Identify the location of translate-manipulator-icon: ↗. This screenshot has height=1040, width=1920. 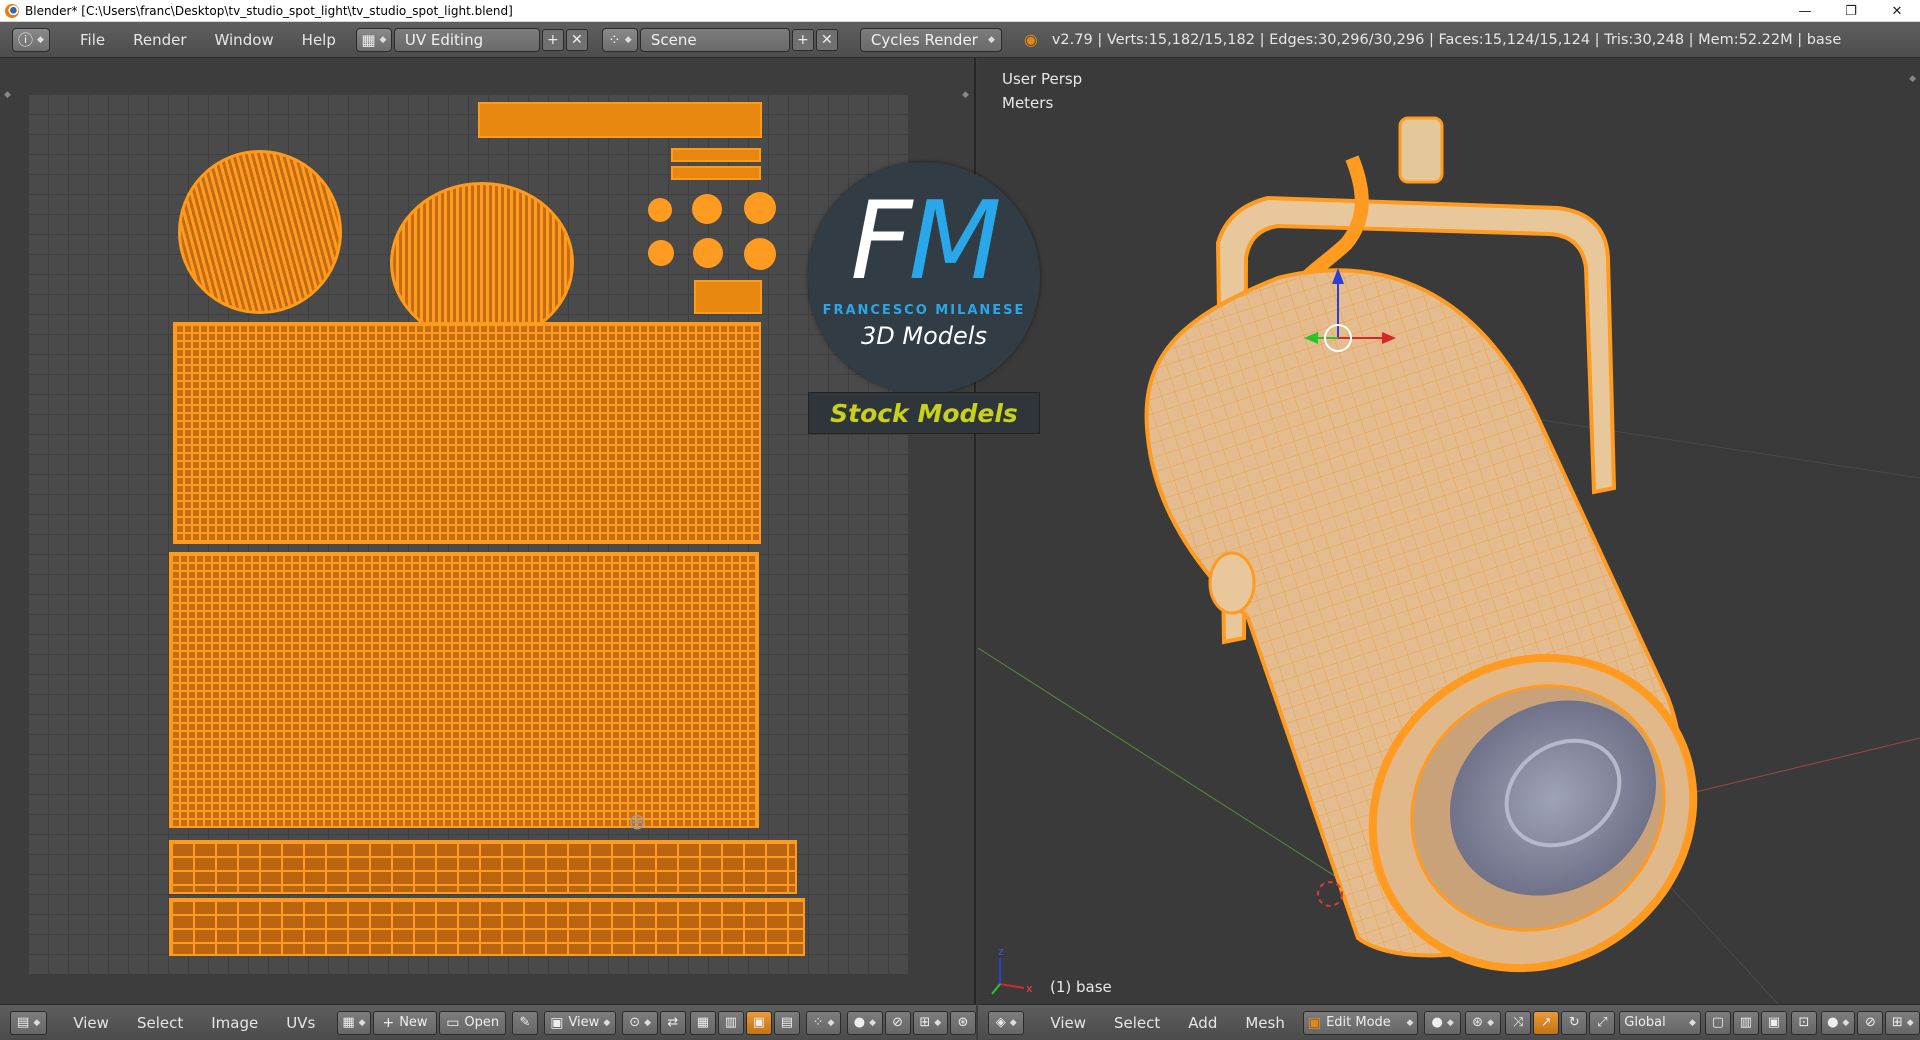
(1546, 1022).